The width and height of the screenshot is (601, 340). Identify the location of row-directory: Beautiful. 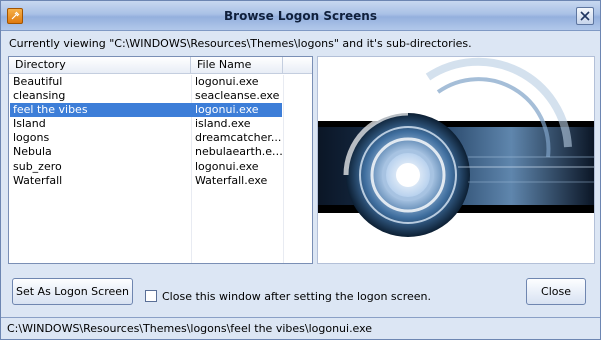
(38, 81).